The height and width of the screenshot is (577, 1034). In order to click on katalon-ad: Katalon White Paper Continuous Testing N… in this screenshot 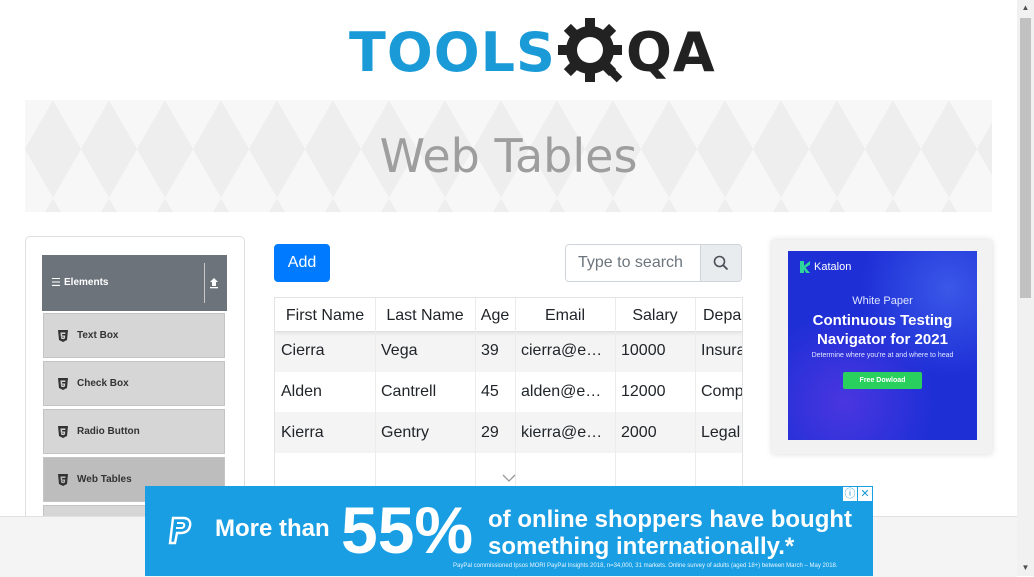, I will do `click(882, 347)`.